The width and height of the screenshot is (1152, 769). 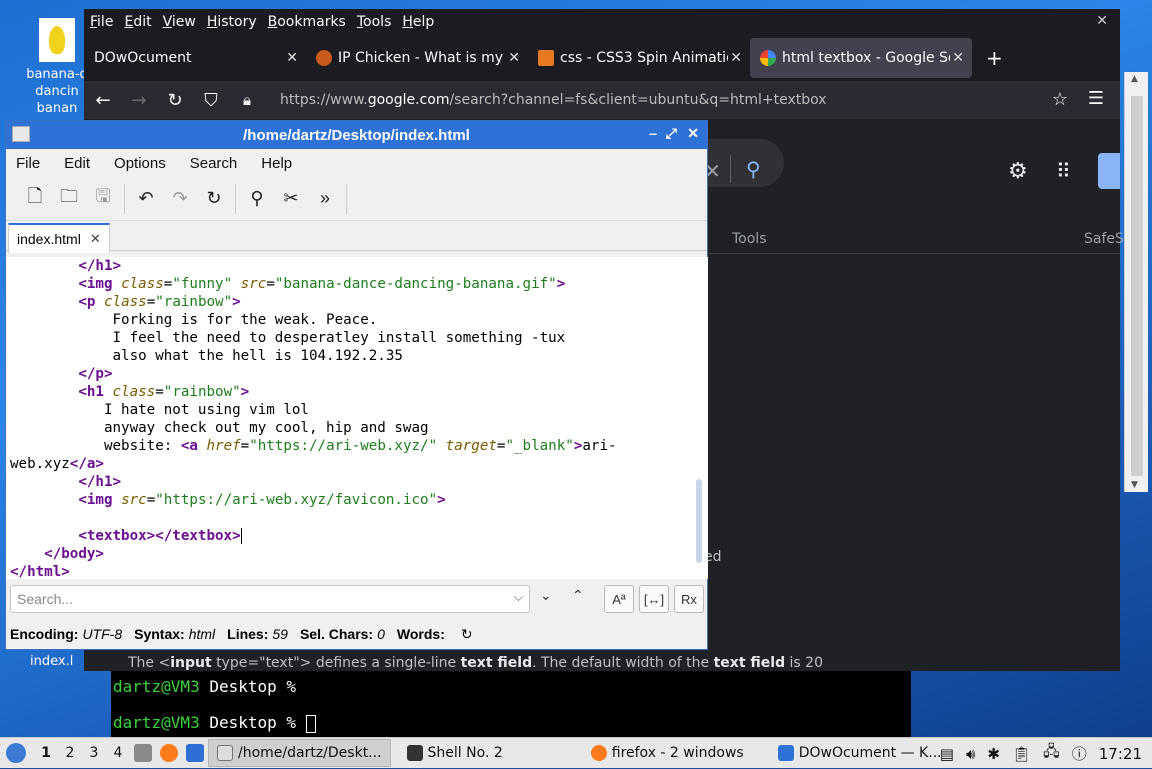 What do you see at coordinates (1096, 98) in the screenshot?
I see `hamburger-menu-icon: ☰` at bounding box center [1096, 98].